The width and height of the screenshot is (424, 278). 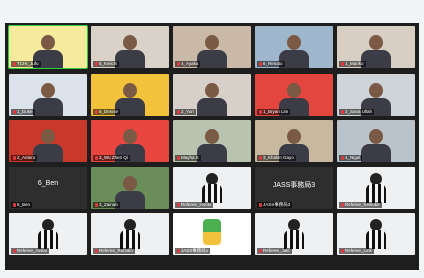 What do you see at coordinates (30, 251) in the screenshot?
I see `participant-name: Referee_Aimai` at bounding box center [30, 251].